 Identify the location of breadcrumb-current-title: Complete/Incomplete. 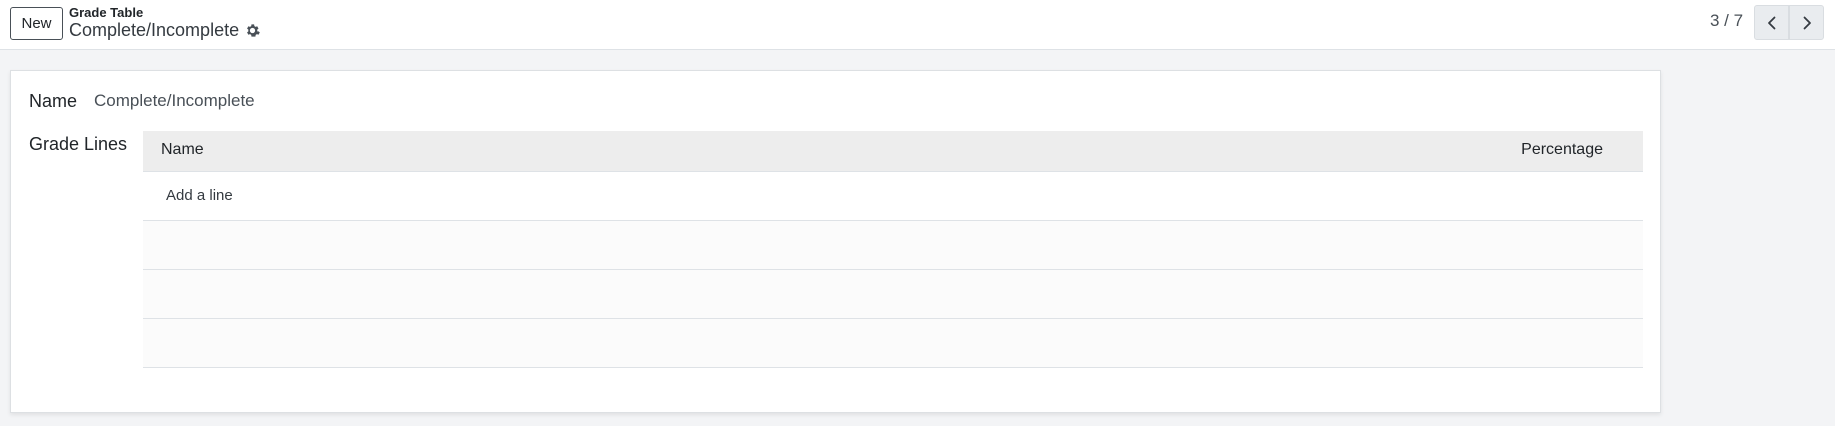
(154, 30).